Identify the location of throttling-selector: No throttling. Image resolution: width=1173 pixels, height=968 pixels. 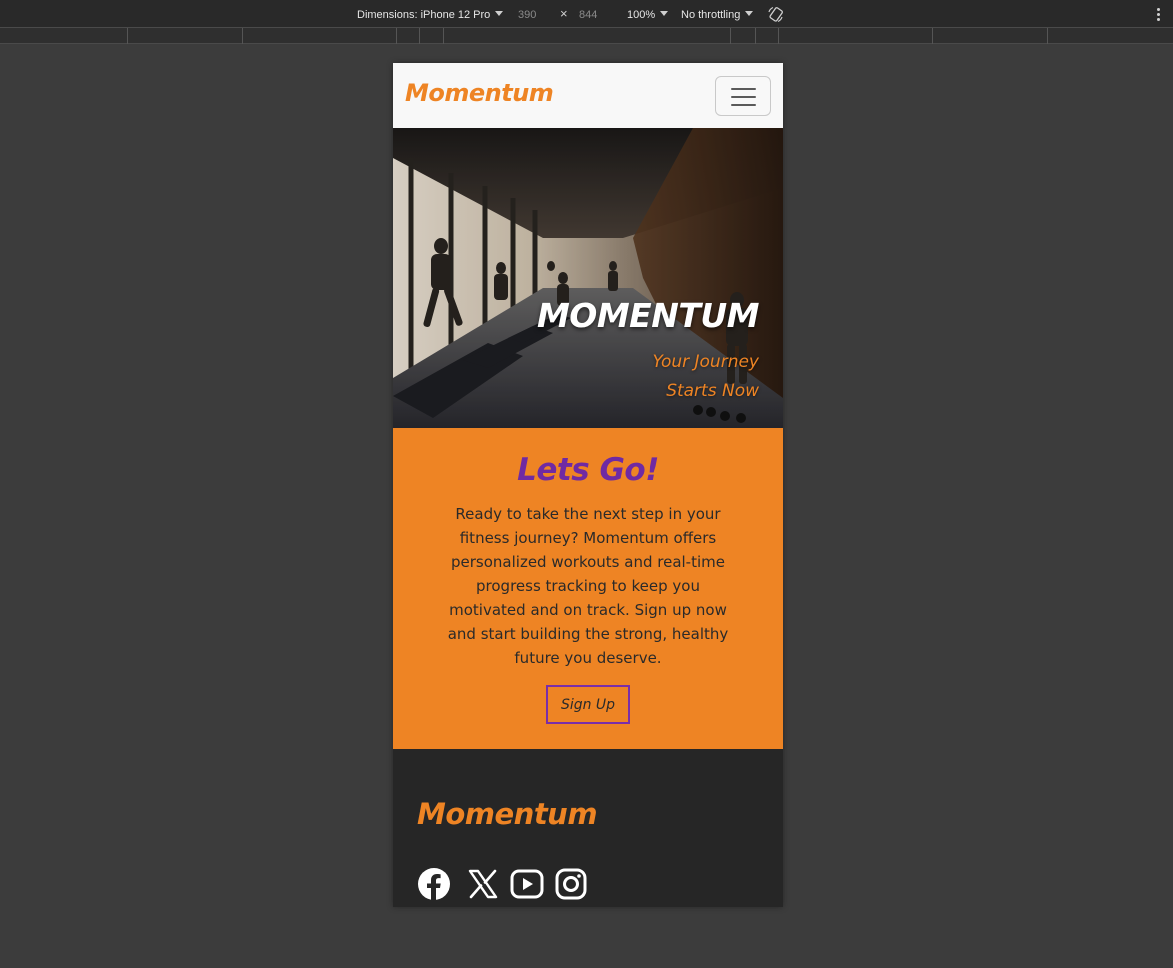
(717, 15).